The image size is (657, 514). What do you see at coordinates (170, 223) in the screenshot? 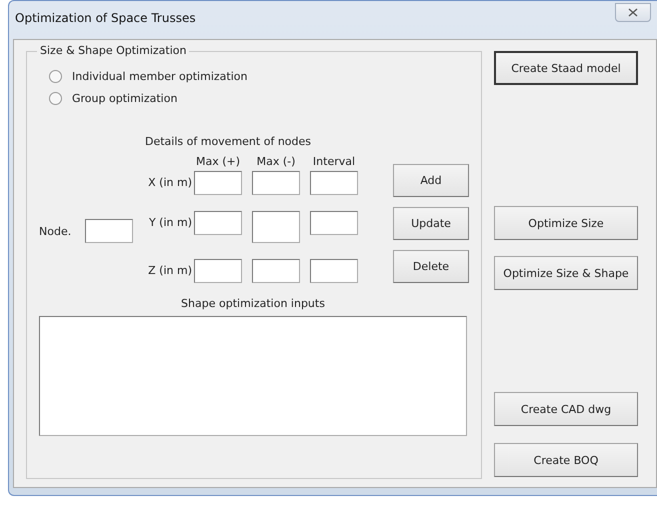
I see `axis-label: Y (in m)` at bounding box center [170, 223].